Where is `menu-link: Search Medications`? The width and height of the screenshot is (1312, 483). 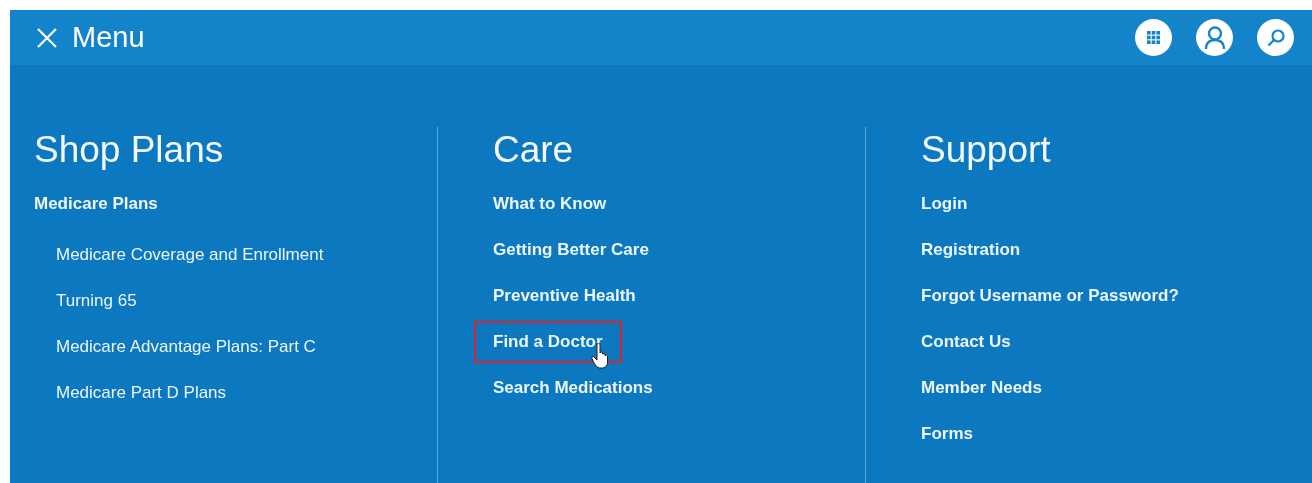
menu-link: Search Medications is located at coordinates (573, 388).